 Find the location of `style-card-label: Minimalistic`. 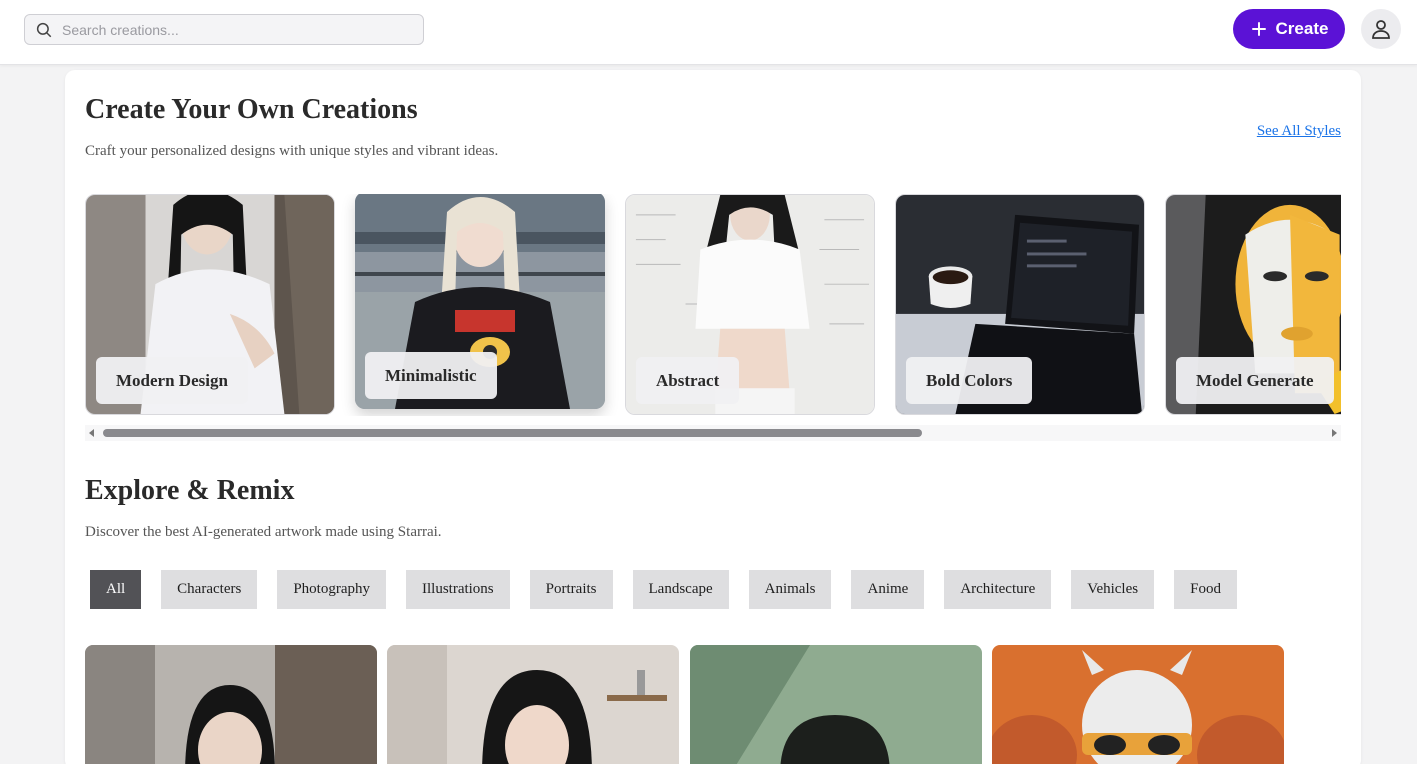

style-card-label: Minimalistic is located at coordinates (431, 375).